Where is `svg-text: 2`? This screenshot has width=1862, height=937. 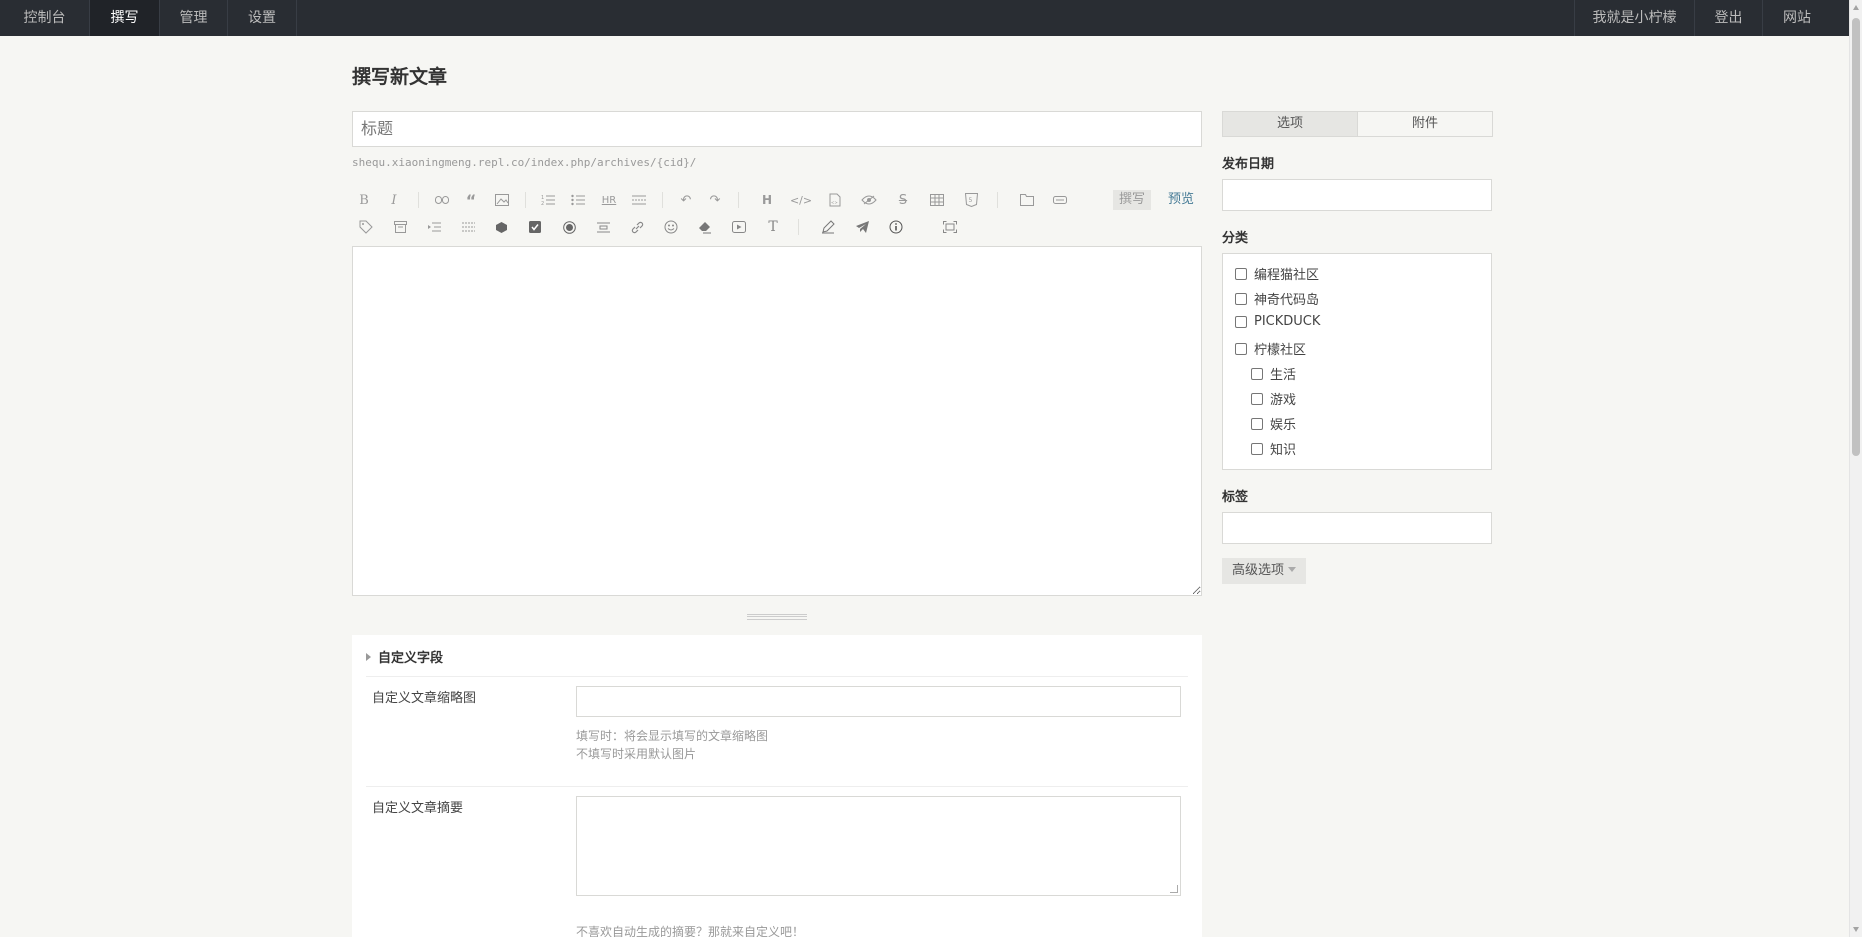 svg-text: 2 is located at coordinates (542, 203).